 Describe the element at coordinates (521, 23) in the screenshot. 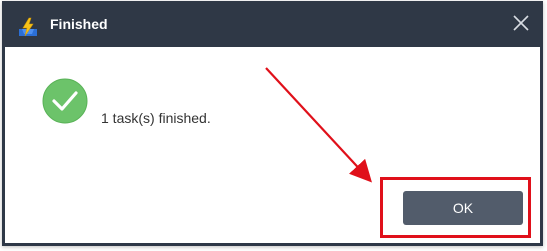

I see `close-icon` at that location.